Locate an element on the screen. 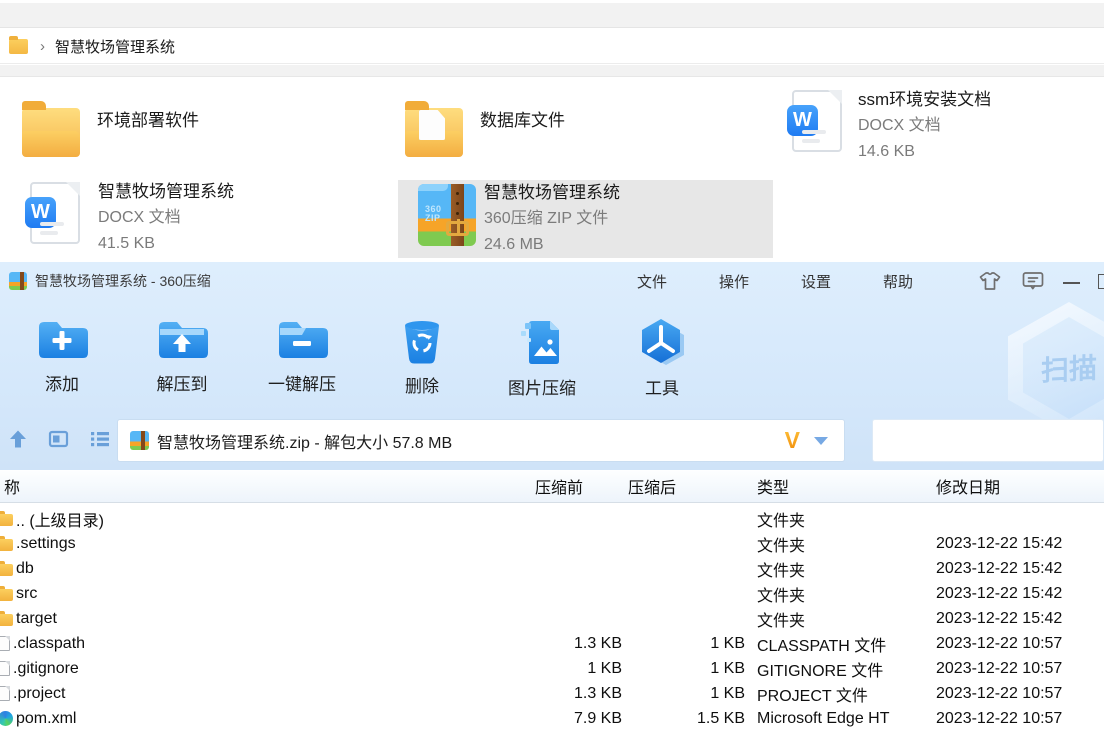 The image size is (1104, 753). zip-strap is located at coordinates (457, 215).